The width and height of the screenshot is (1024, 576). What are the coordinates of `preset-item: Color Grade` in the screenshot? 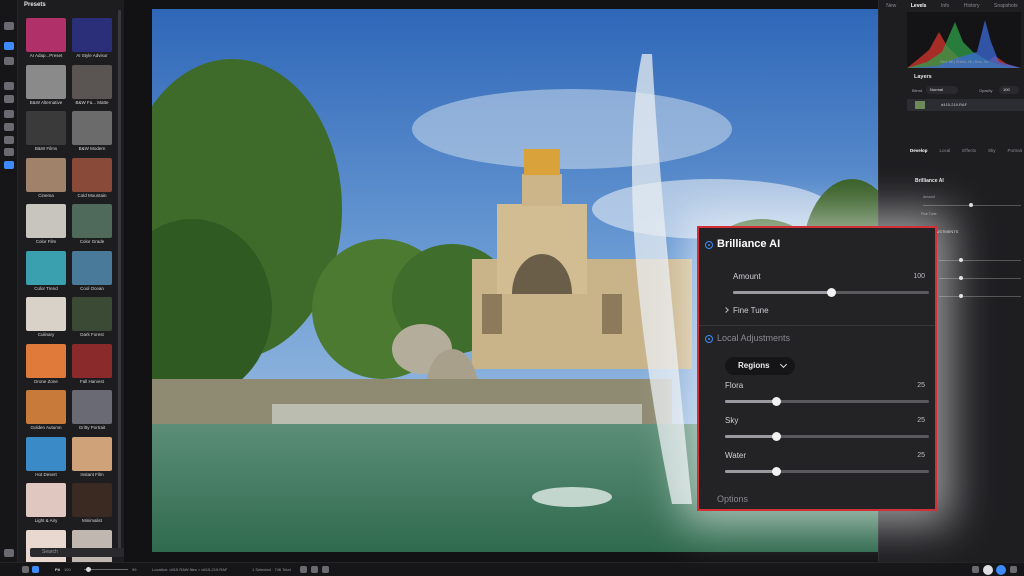 It's located at (92, 226).